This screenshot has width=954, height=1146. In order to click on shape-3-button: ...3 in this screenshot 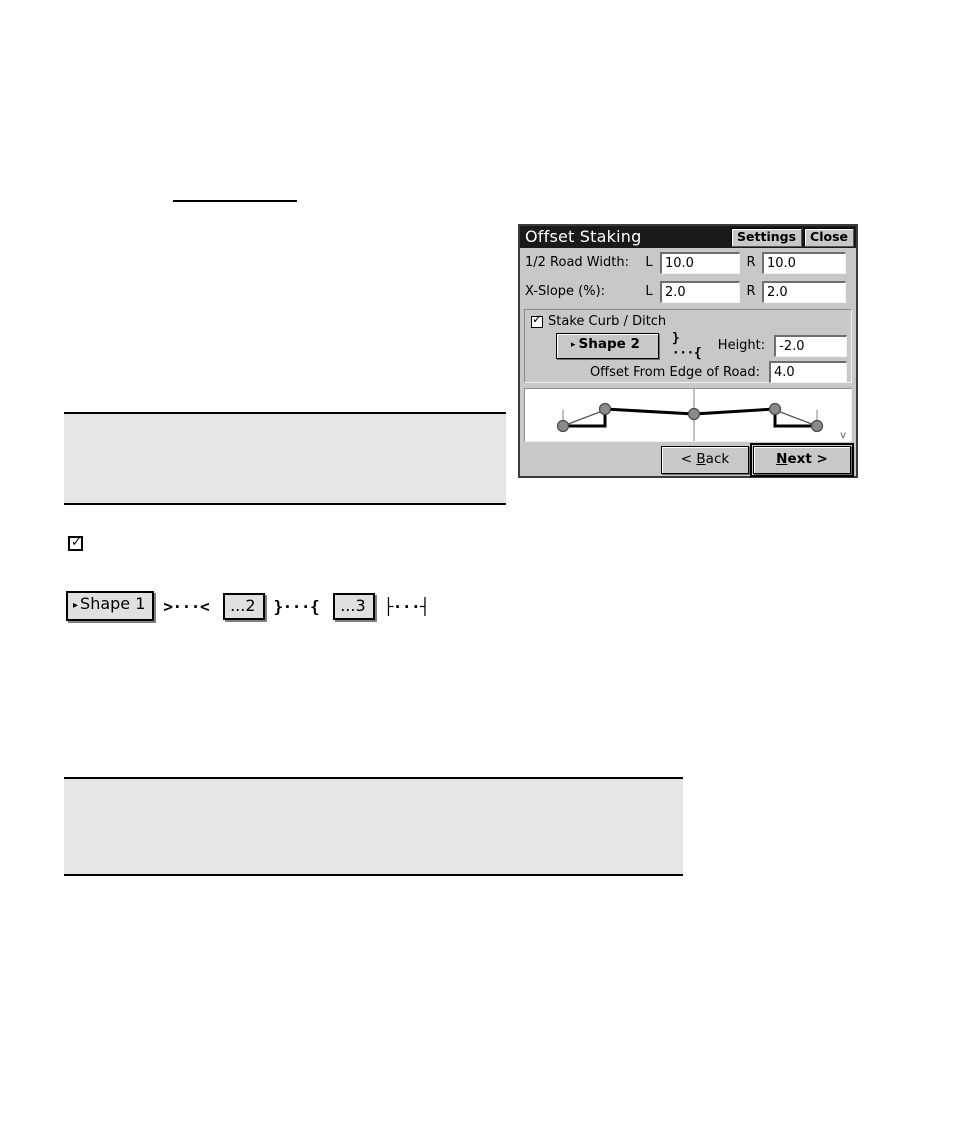, I will do `click(354, 606)`.